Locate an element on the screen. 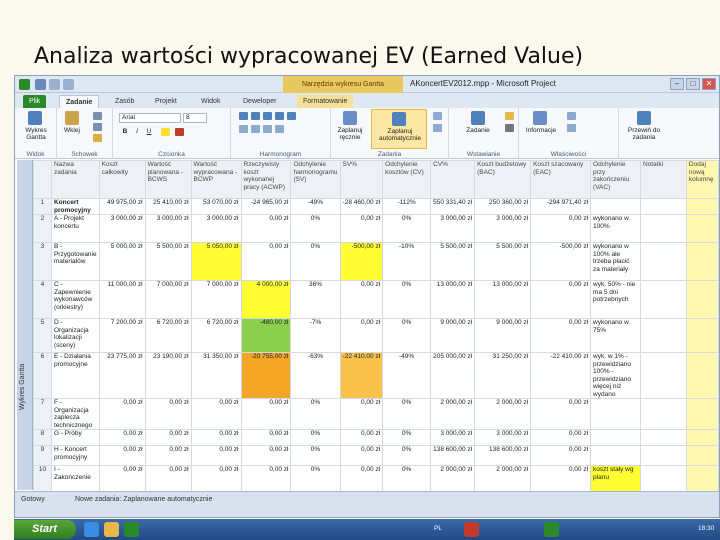 The image size is (720, 540). bold-button: B is located at coordinates (125, 131).